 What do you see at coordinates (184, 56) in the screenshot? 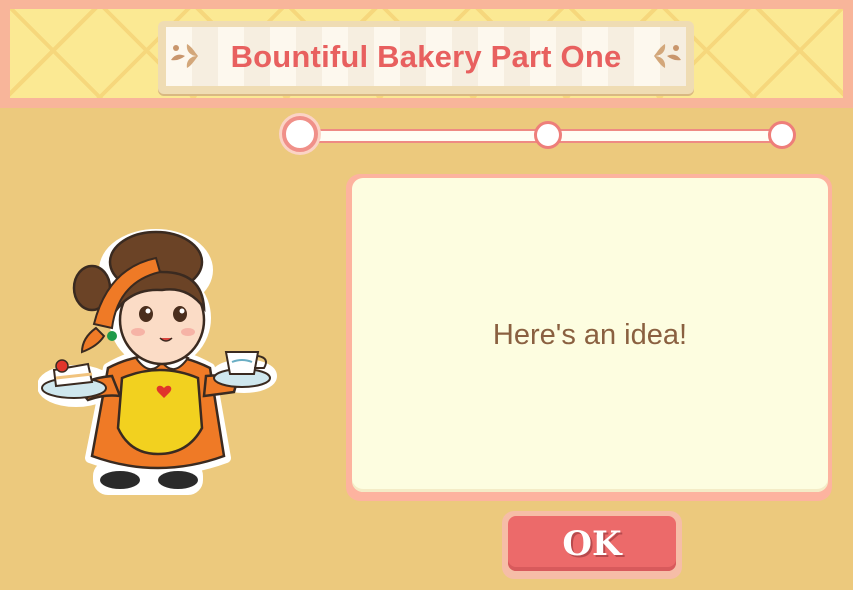
I see `flourish-left-icon` at bounding box center [184, 56].